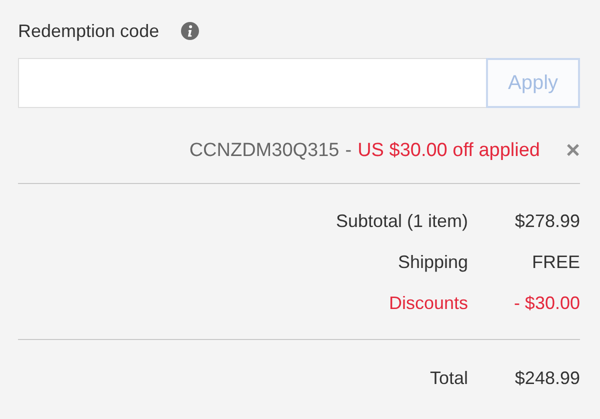  What do you see at coordinates (555, 262) in the screenshot?
I see `summary-value: FREE` at bounding box center [555, 262].